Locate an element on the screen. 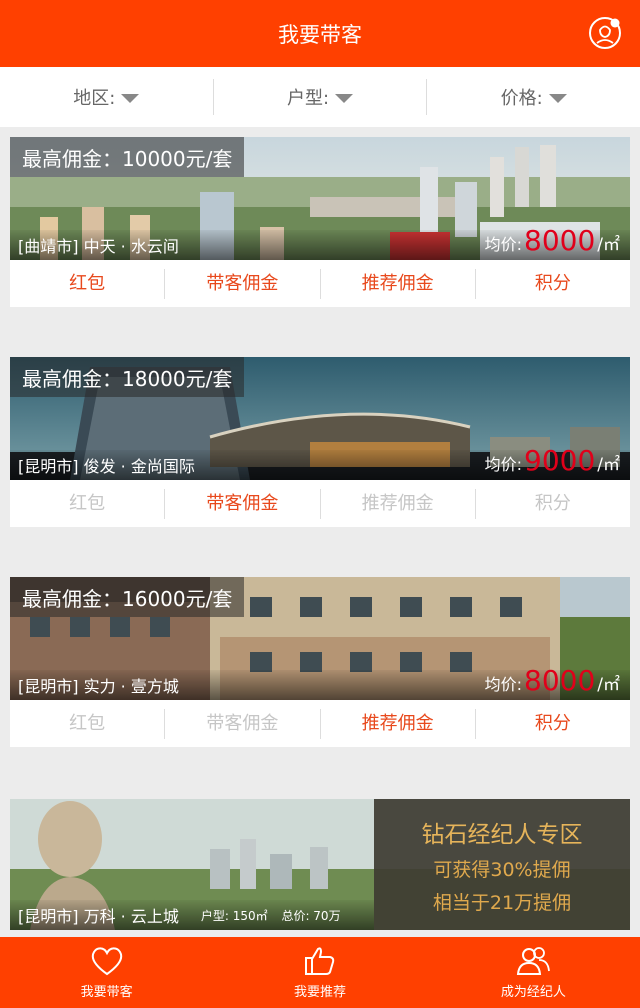 The width and height of the screenshot is (640, 1008). promo-text-panel: 钻石经纪人专区 可获得30%提佣 相当于21万提佣 is located at coordinates (502, 864).